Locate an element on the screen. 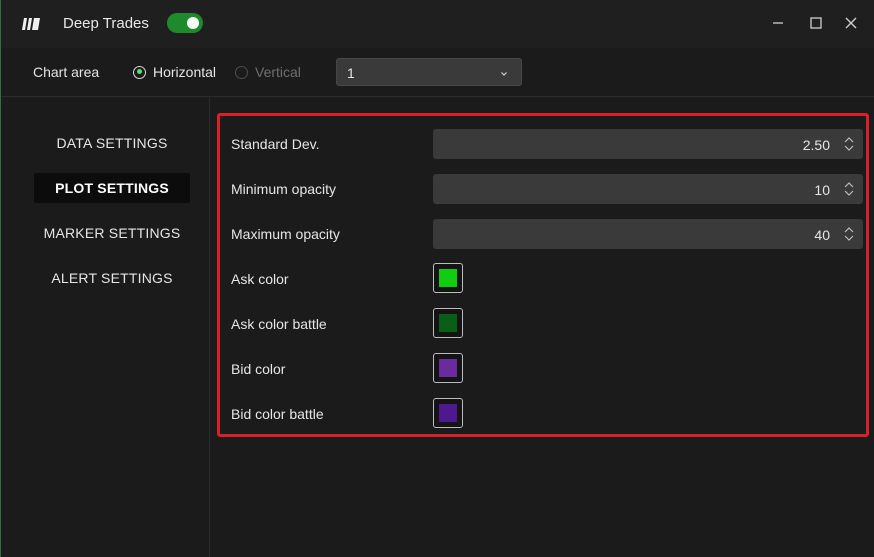  app-logo-icon is located at coordinates (31, 24).